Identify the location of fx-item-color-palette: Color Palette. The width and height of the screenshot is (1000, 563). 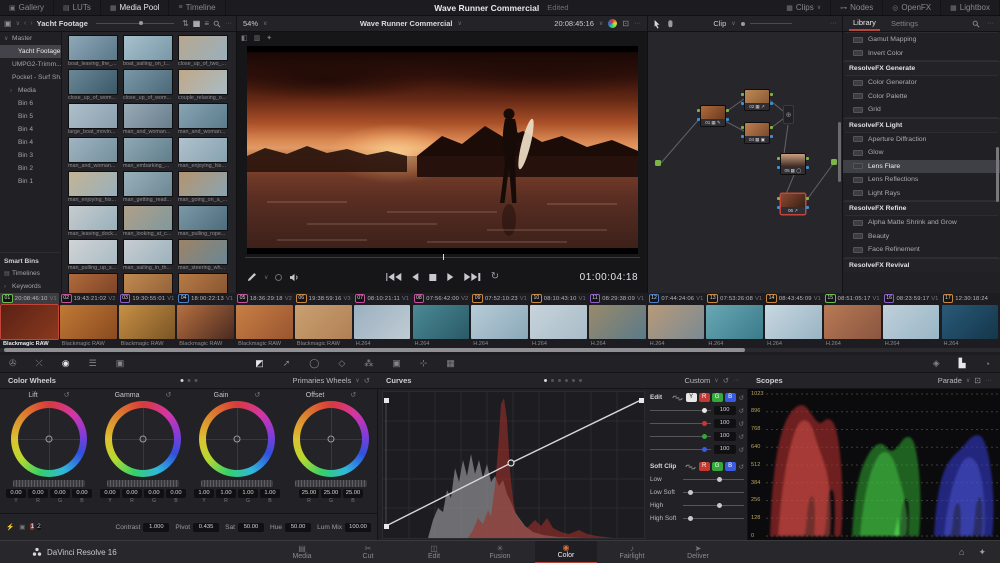
(921, 97).